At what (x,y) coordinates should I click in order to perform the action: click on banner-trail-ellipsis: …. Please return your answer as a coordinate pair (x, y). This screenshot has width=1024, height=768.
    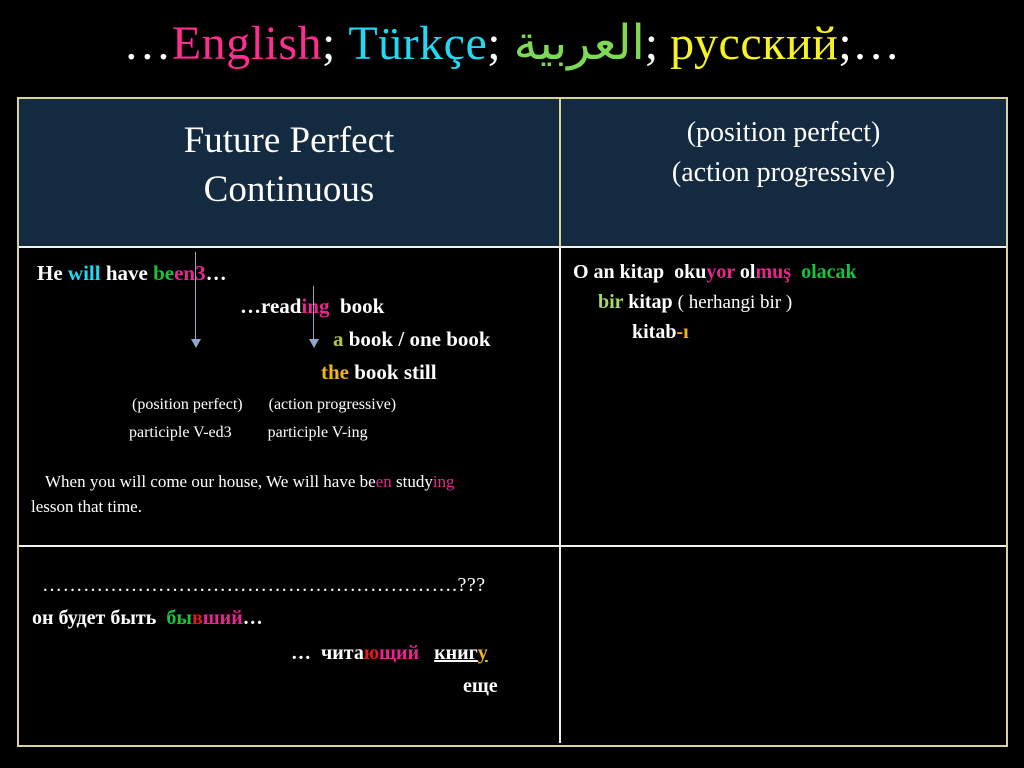
    Looking at the image, I should click on (876, 43).